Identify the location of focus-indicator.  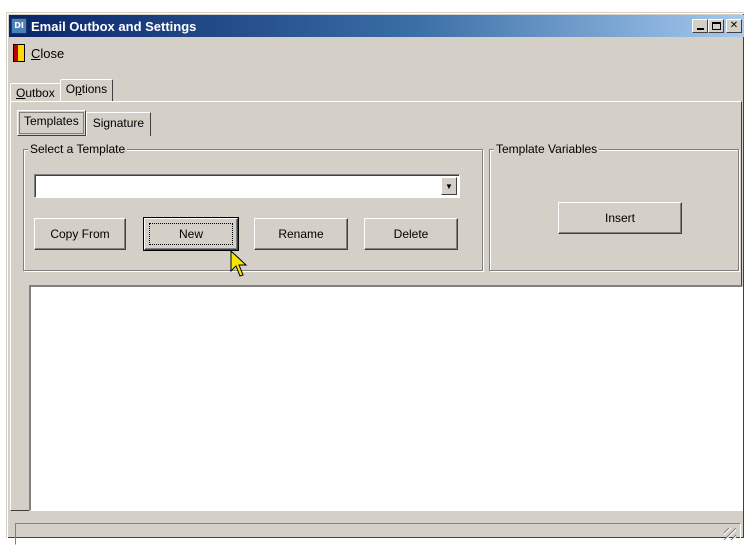
(191, 234).